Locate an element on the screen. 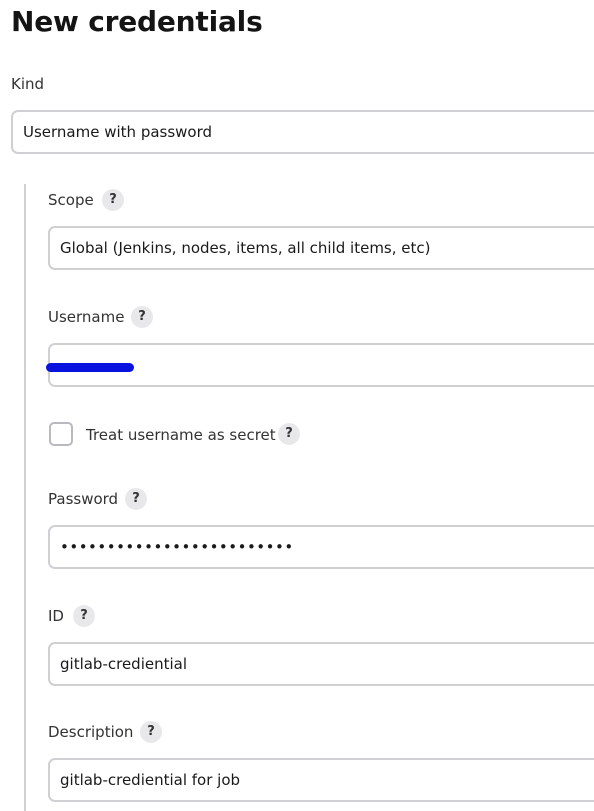 The image size is (594, 811). password-input: ••••••••••••••••••••••••• is located at coordinates (321, 547).